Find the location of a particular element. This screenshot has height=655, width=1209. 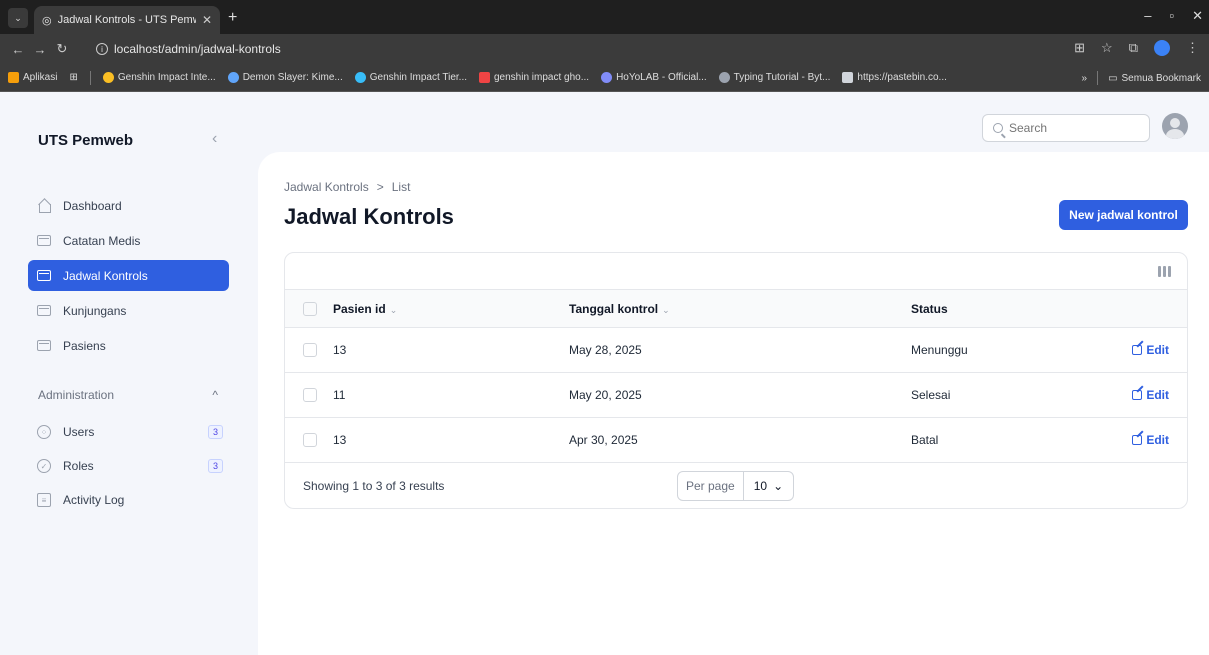

group-administration-header: Administration ^ is located at coordinates (128, 395).